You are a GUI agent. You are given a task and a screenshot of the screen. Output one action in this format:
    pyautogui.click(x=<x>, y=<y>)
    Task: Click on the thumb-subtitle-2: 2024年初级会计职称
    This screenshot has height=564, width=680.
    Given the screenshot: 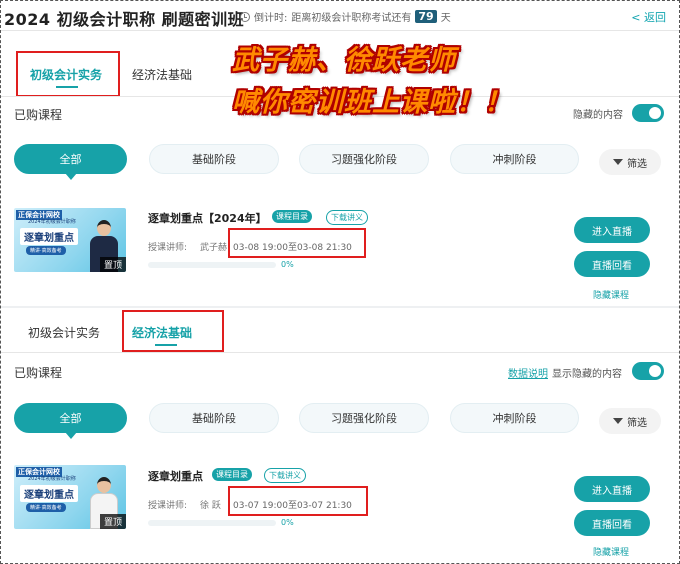 What is the action you would take?
    pyautogui.click(x=52, y=479)
    